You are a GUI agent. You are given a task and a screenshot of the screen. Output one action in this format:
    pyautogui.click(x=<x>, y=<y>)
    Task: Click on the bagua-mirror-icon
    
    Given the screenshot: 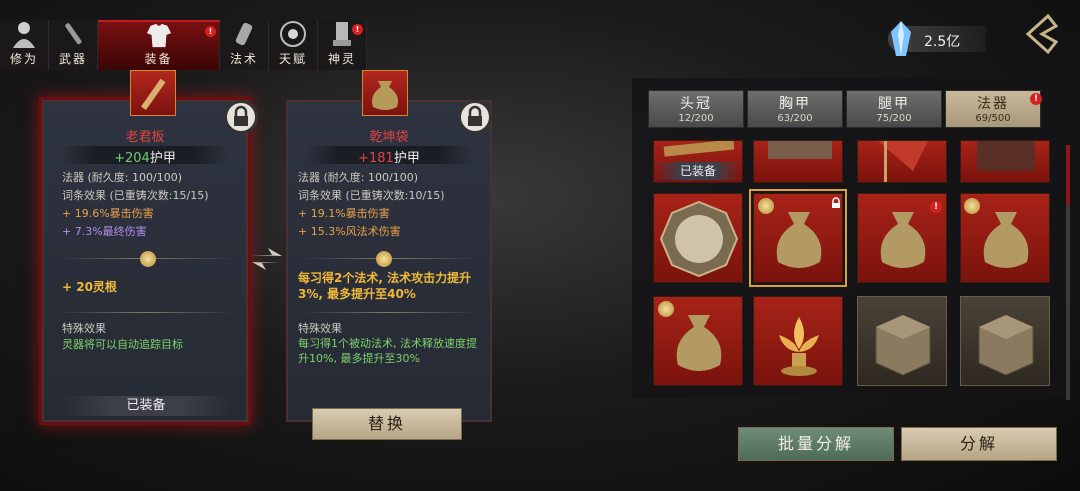 What is the action you would take?
    pyautogui.click(x=699, y=239)
    